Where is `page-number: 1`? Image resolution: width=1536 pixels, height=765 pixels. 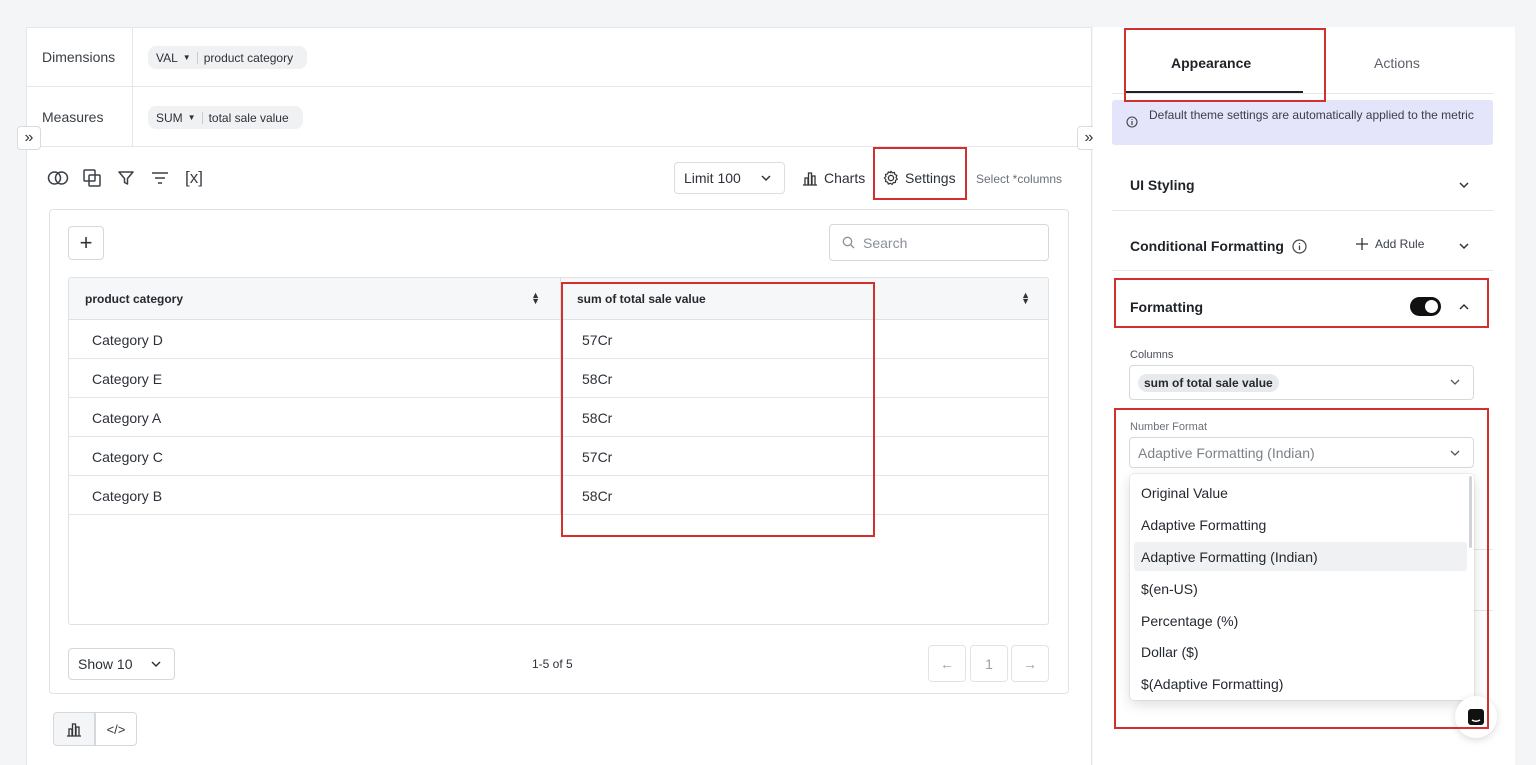
page-number: 1 is located at coordinates (989, 663).